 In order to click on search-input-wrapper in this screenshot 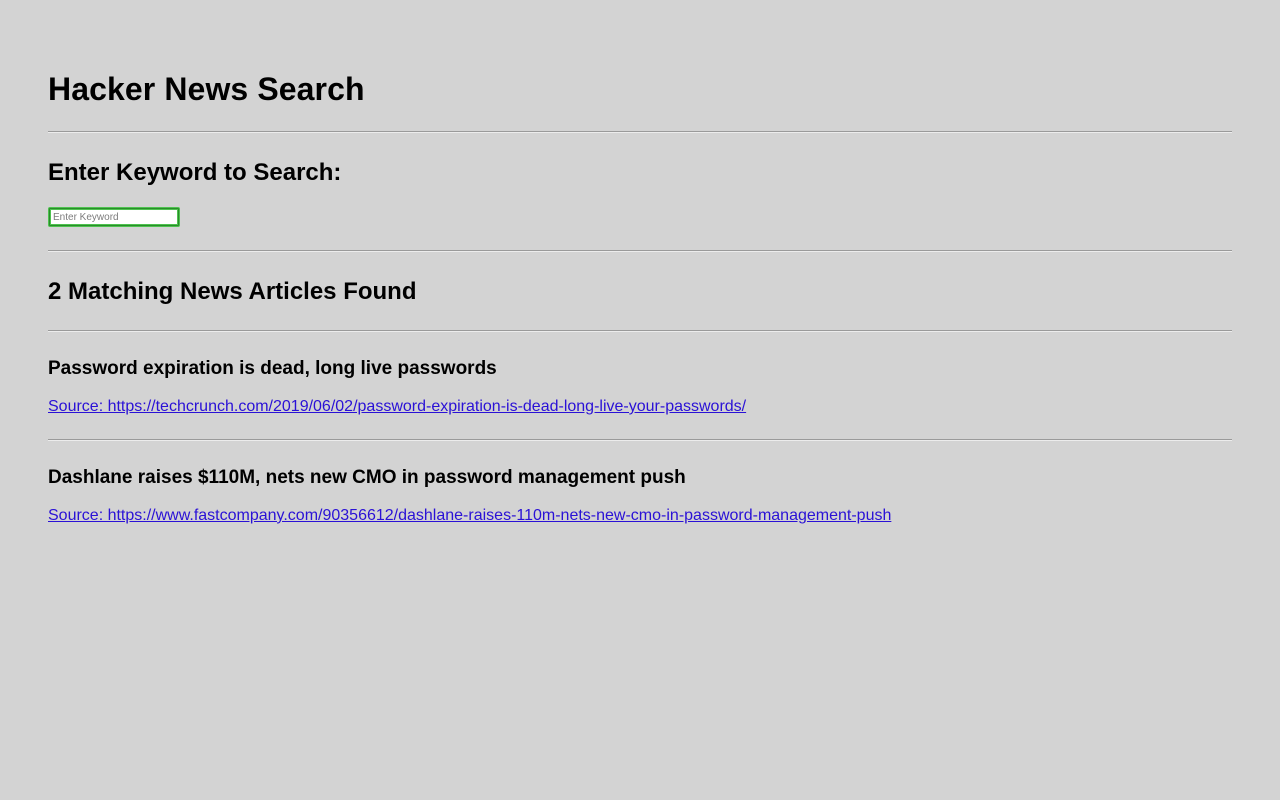, I will do `click(640, 217)`.